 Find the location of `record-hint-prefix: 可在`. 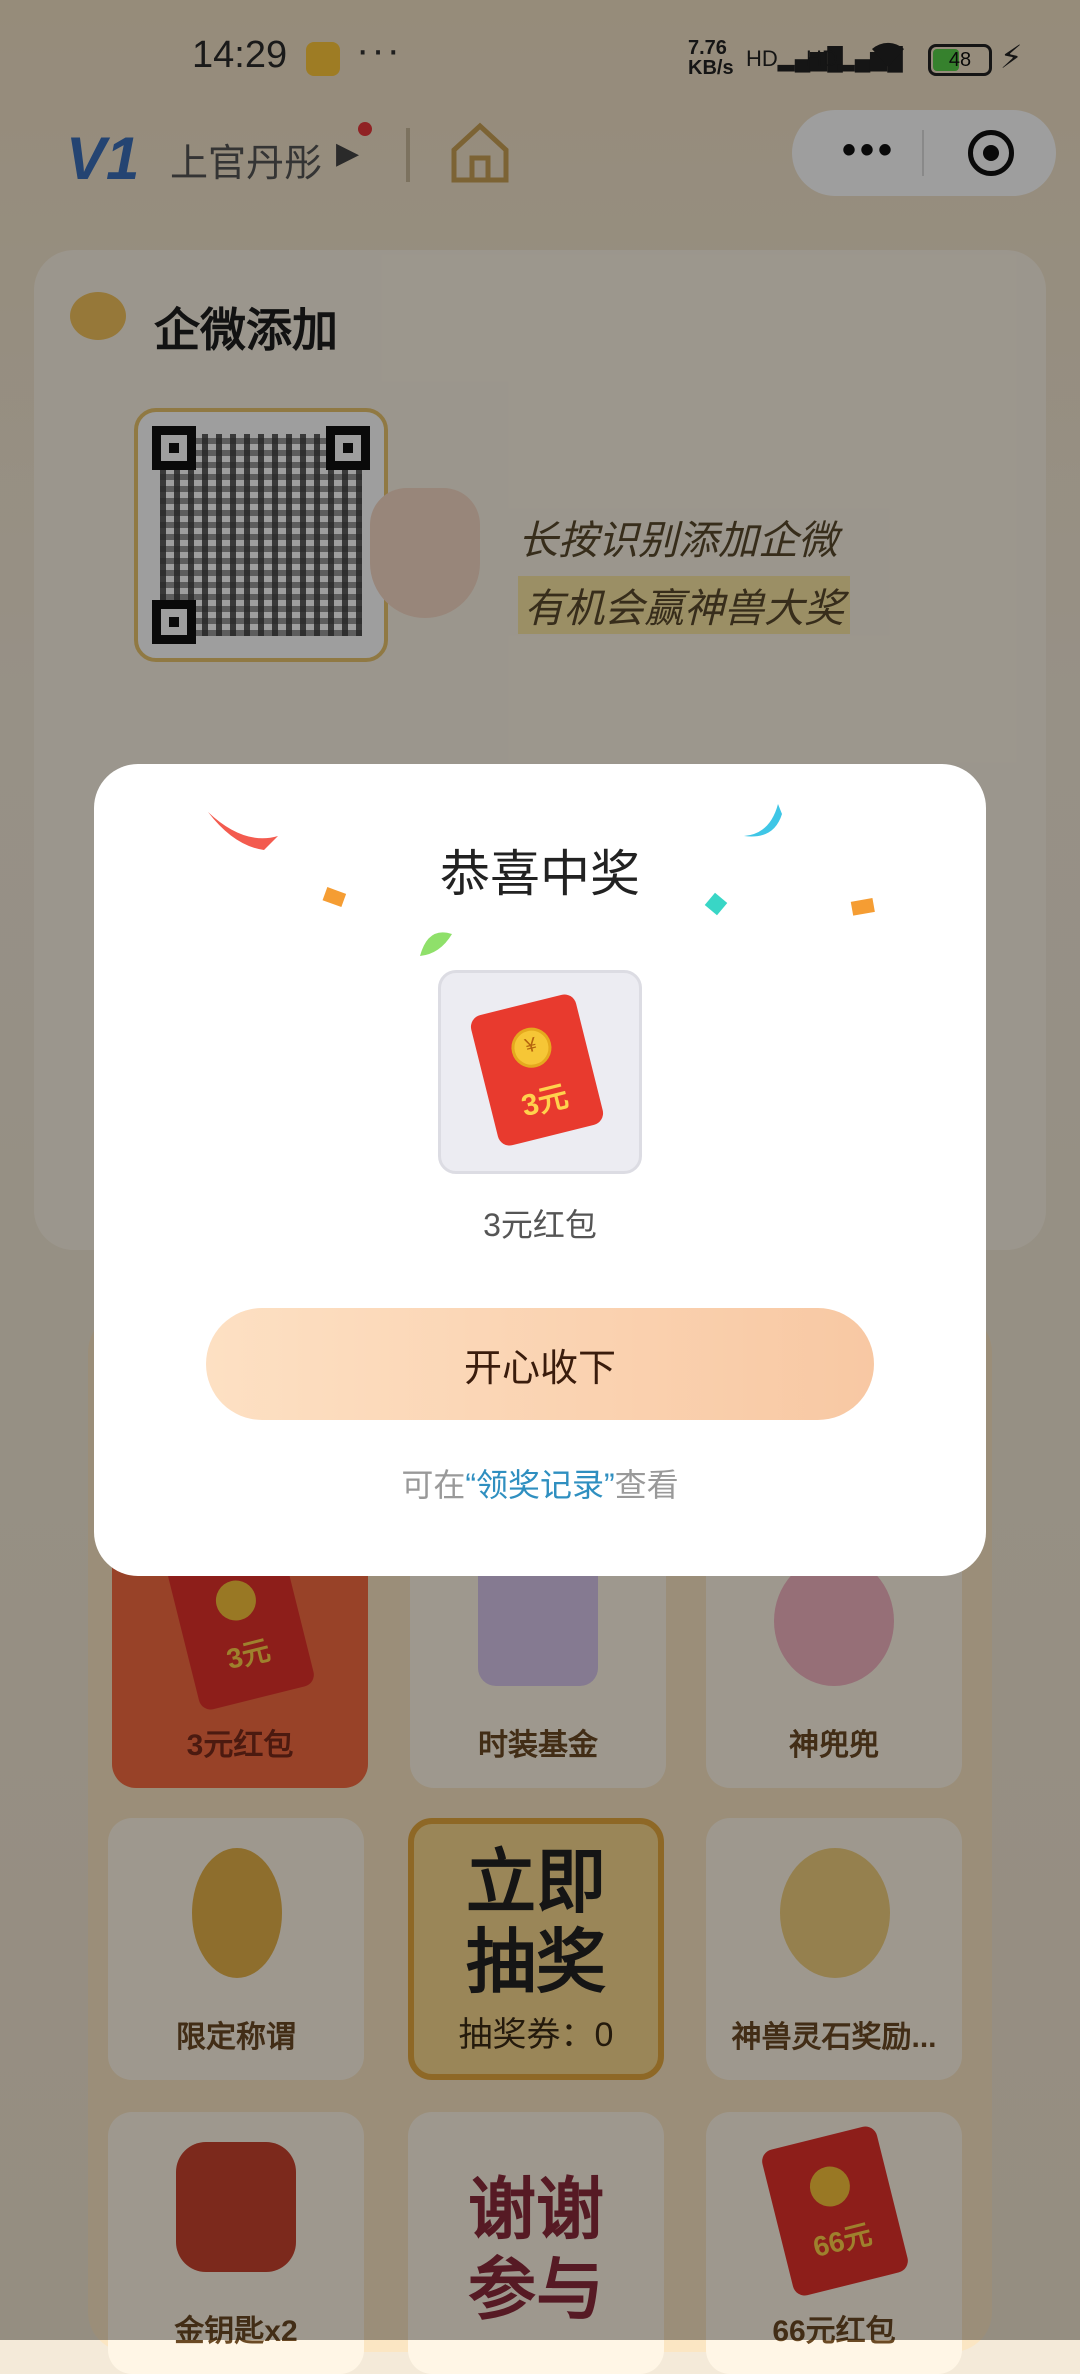

record-hint-prefix: 可在 is located at coordinates (433, 1485).